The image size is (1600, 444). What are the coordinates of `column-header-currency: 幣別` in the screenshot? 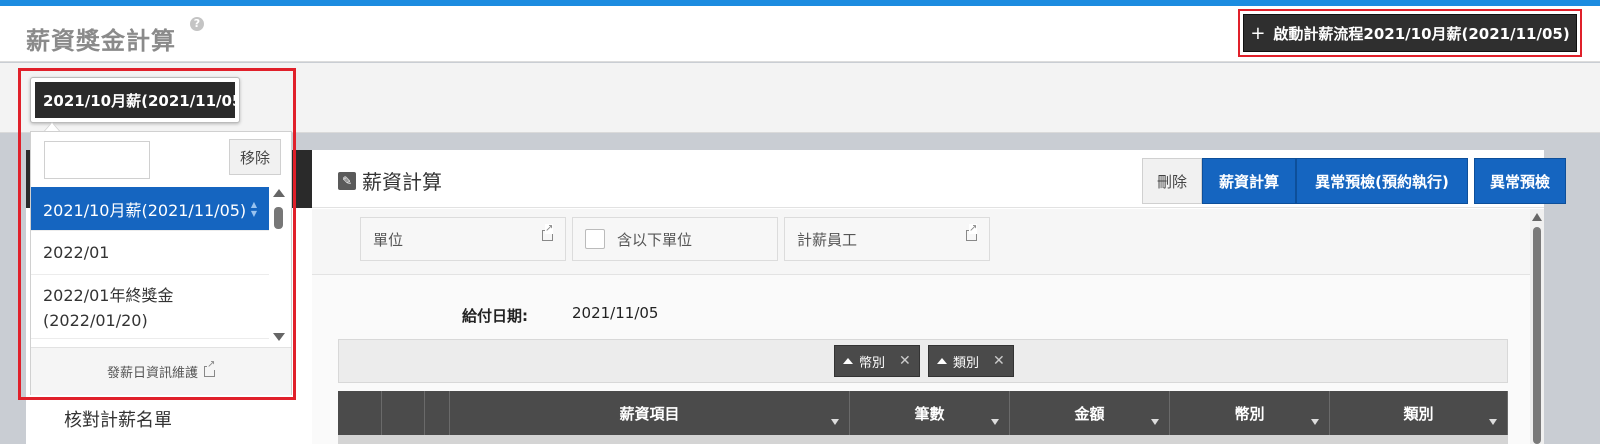 It's located at (1250, 413).